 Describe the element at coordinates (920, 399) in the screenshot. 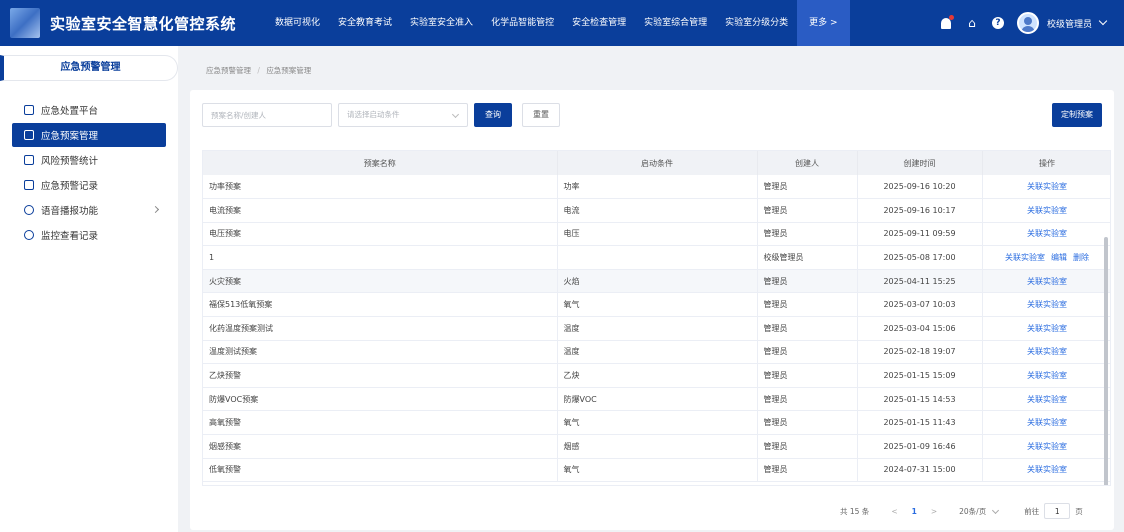

I see `cell-created-time: 2025-01-15 14:53` at that location.